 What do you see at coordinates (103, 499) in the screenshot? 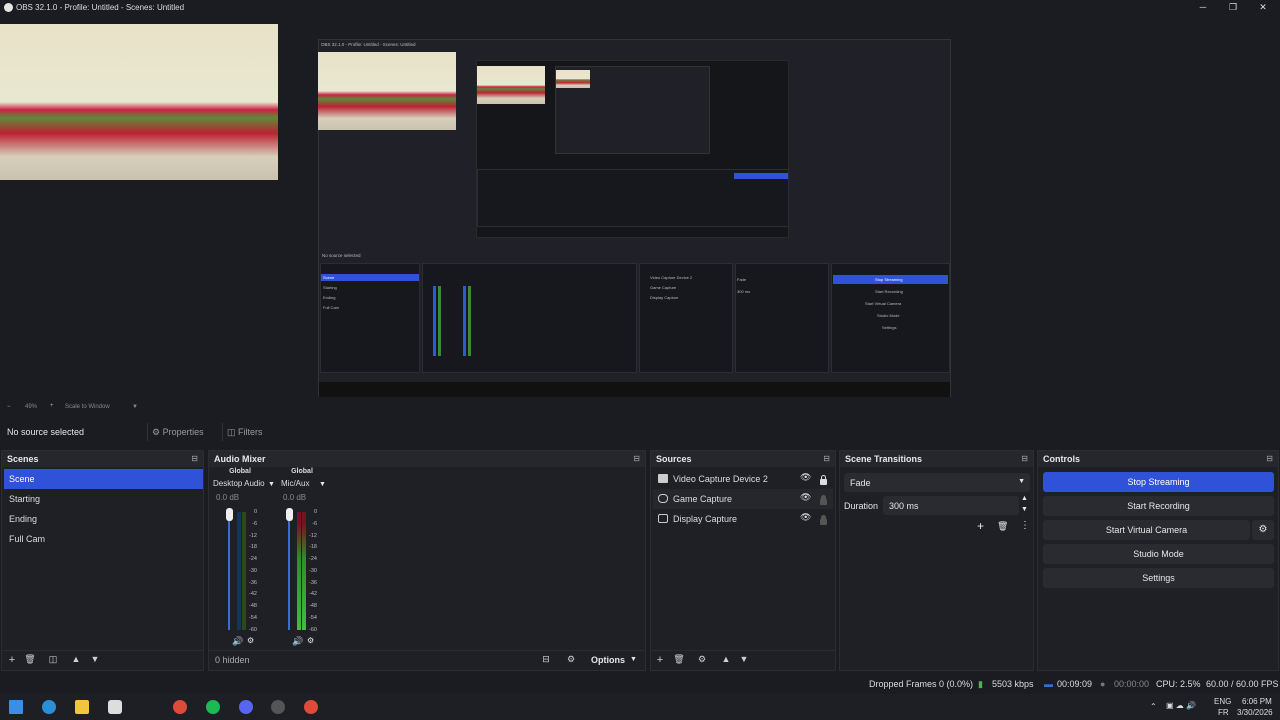
I see `scene-item-starting: Starting` at bounding box center [103, 499].